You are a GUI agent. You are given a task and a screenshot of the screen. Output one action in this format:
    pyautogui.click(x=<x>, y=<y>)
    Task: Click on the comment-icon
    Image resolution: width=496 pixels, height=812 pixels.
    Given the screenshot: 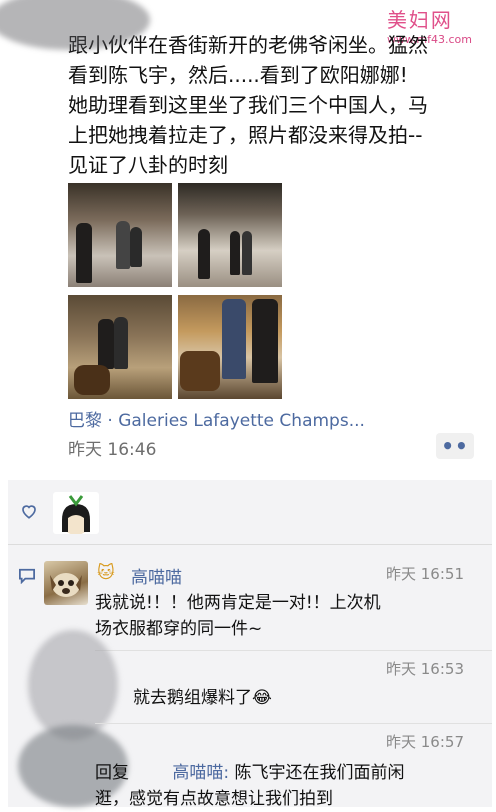 What is the action you would take?
    pyautogui.click(x=27, y=576)
    